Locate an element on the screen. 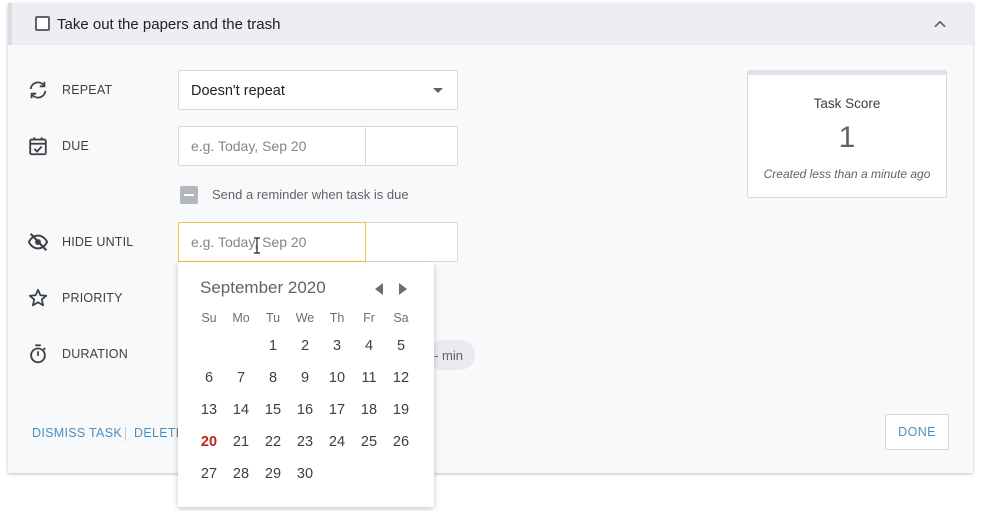  task-header: Take out the papers and the trash is located at coordinates (490, 24).